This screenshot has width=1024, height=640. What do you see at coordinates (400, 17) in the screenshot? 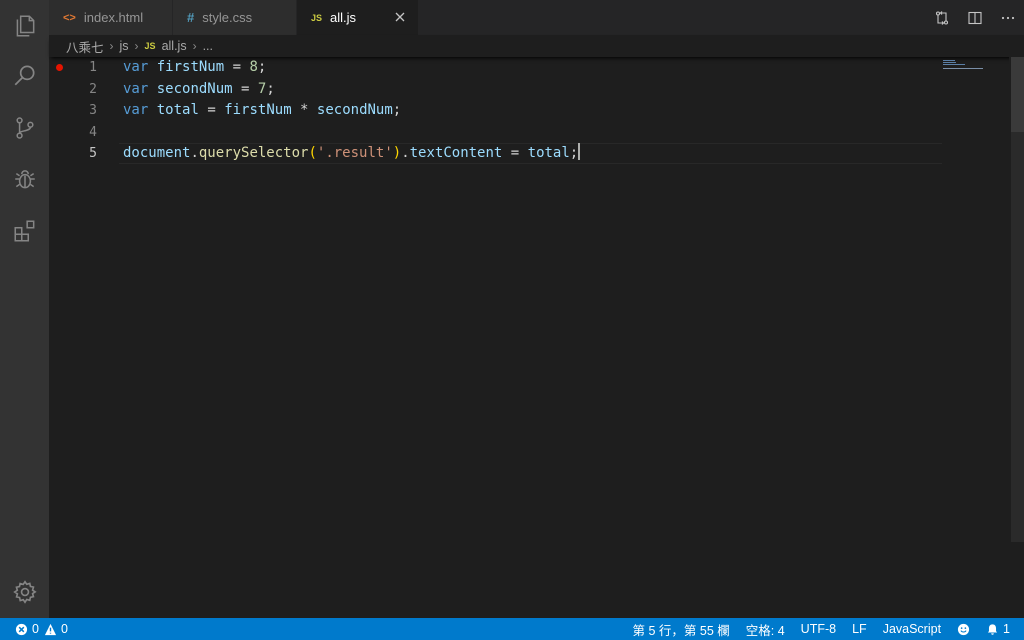
I see `close-icon` at bounding box center [400, 17].